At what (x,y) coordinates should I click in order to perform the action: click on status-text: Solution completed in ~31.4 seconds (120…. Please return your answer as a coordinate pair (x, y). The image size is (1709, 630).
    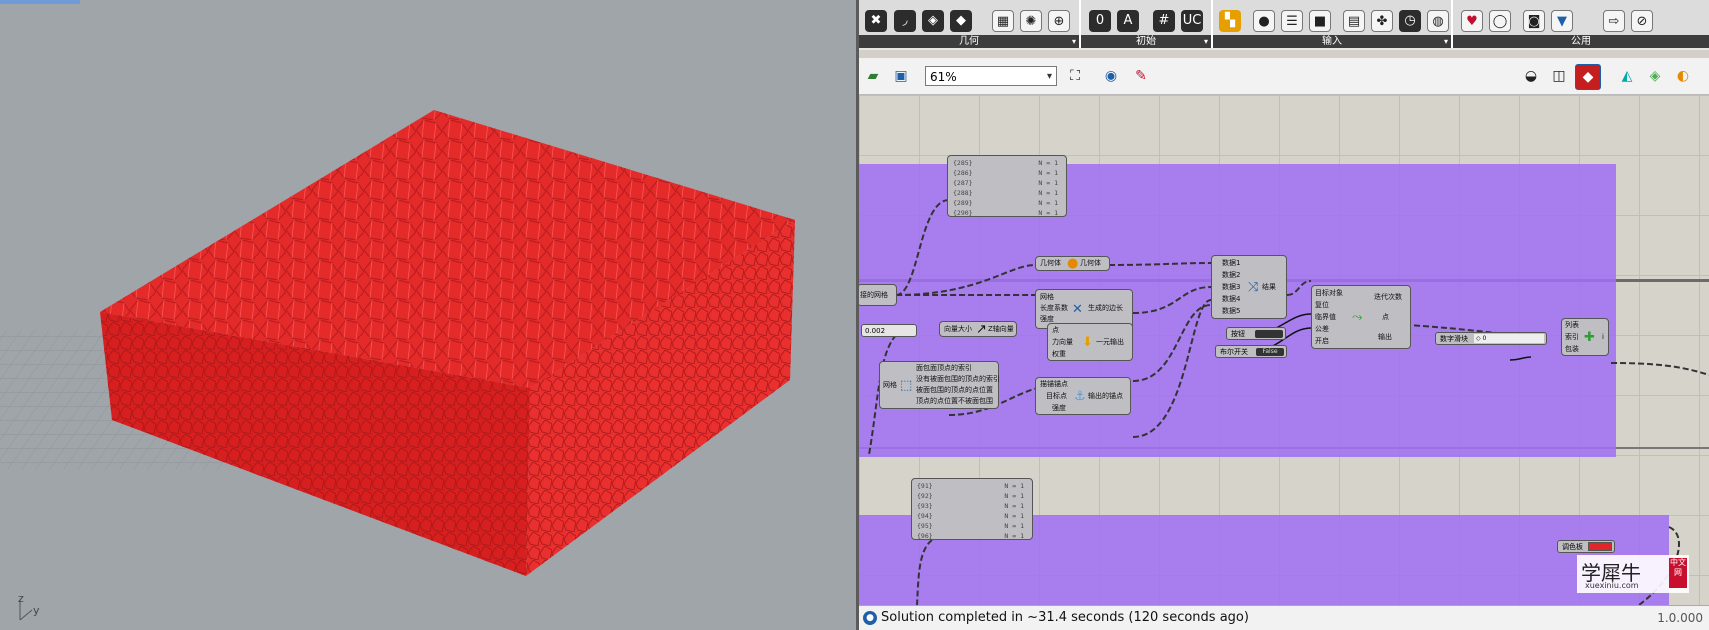
    Looking at the image, I should click on (1065, 617).